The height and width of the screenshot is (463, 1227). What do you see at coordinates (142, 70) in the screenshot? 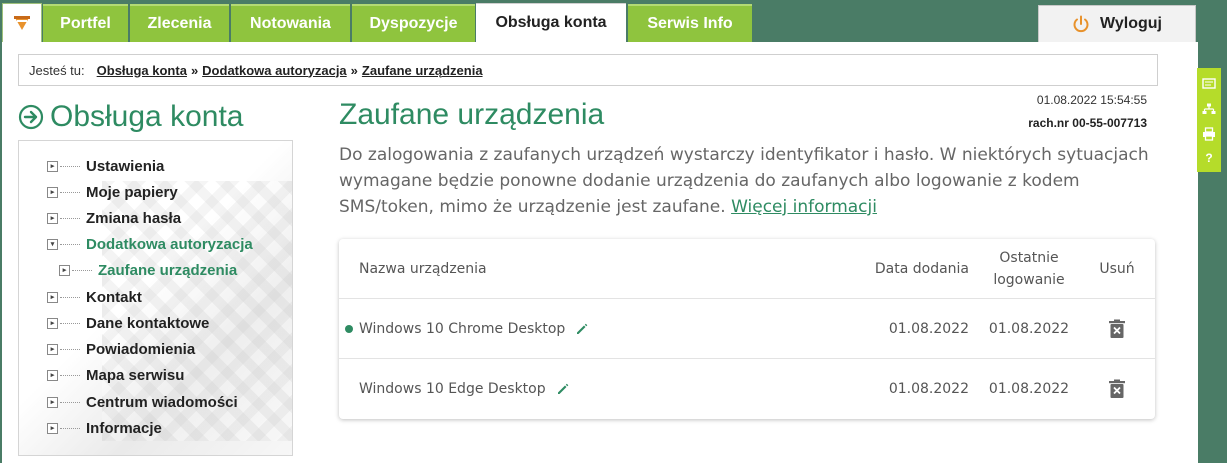
I see `breadcrumb-link-obsluga-konta: Obsługa konta` at bounding box center [142, 70].